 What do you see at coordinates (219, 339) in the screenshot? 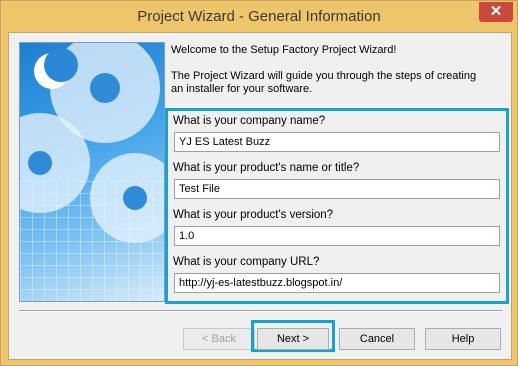
I see `back-button: < Back` at bounding box center [219, 339].